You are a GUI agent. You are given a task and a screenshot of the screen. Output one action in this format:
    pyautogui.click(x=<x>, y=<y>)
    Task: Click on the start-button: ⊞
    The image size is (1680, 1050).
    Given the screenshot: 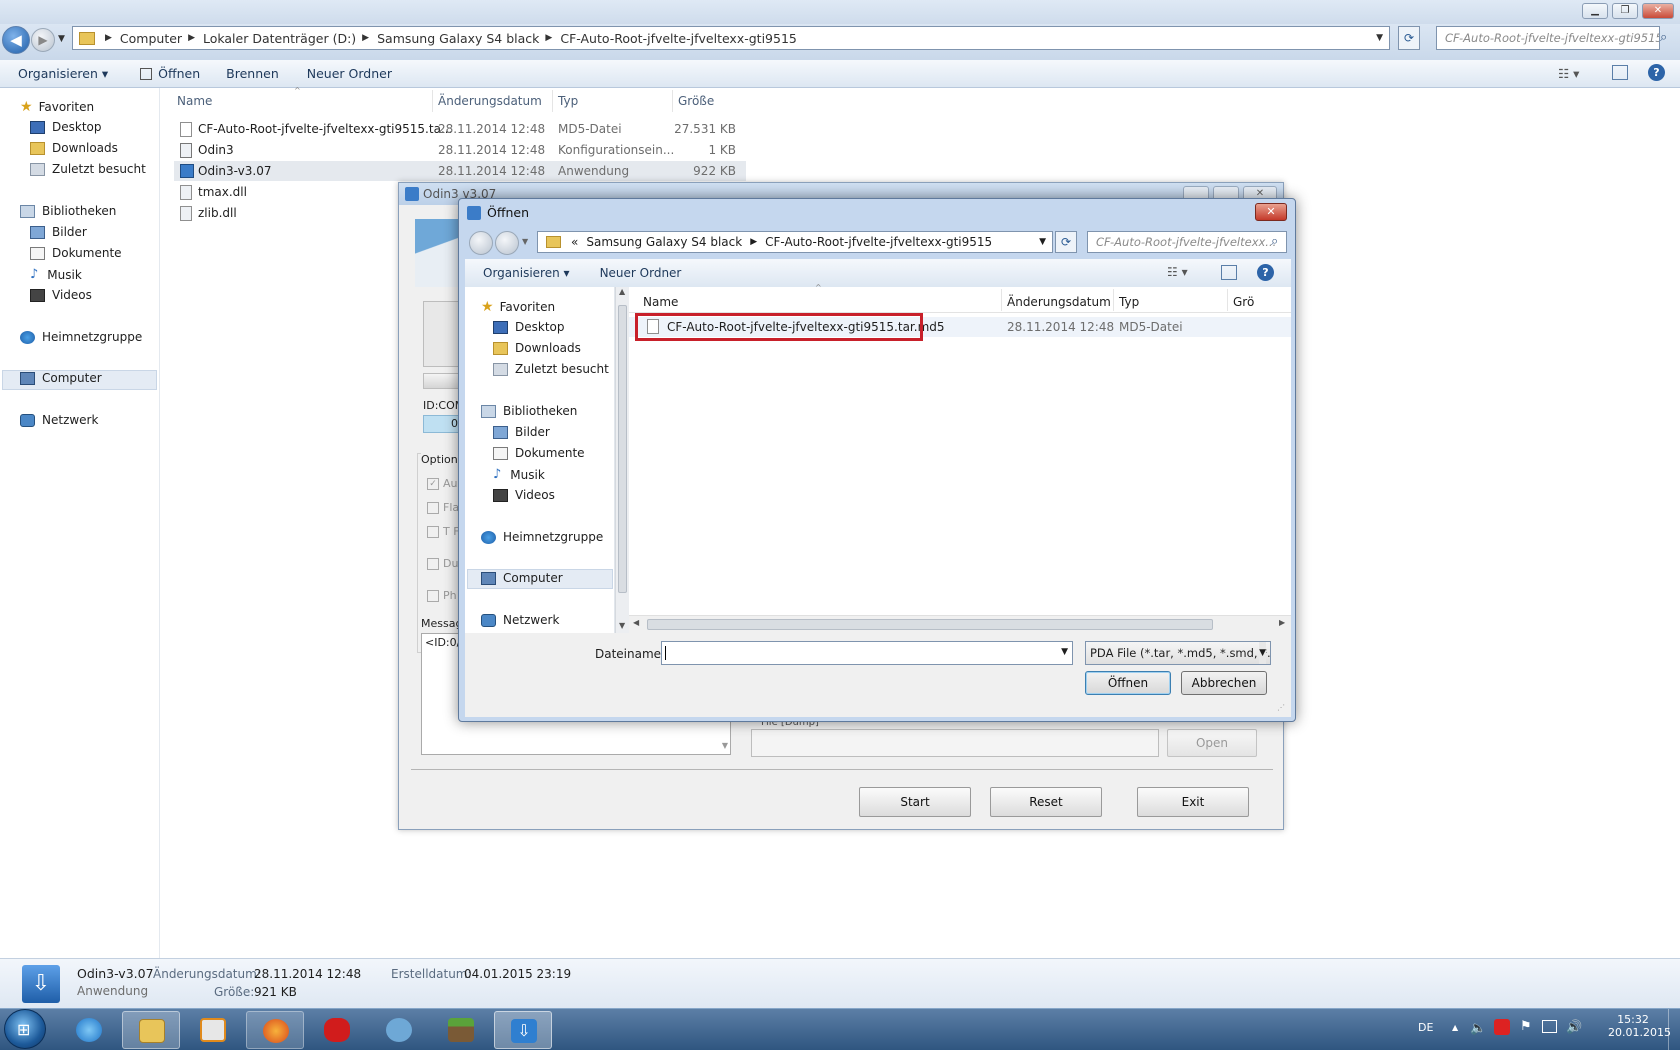 What is the action you would take?
    pyautogui.click(x=25, y=1029)
    